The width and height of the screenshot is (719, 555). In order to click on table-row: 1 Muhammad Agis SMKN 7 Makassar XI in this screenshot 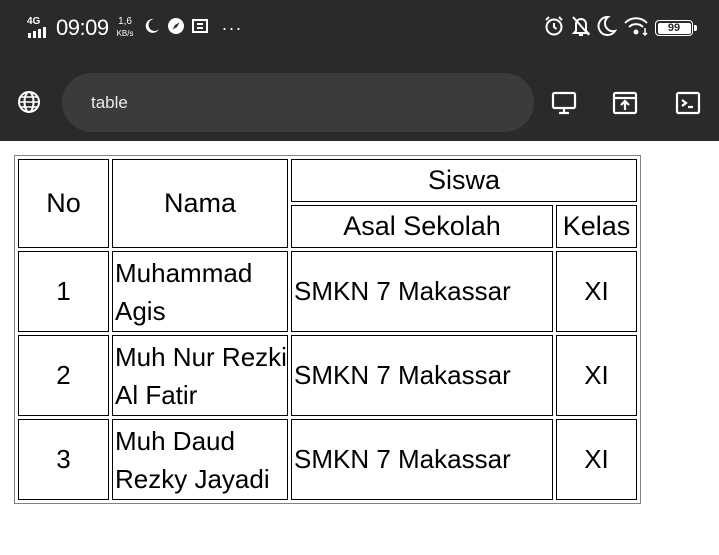, I will do `click(327, 291)`.